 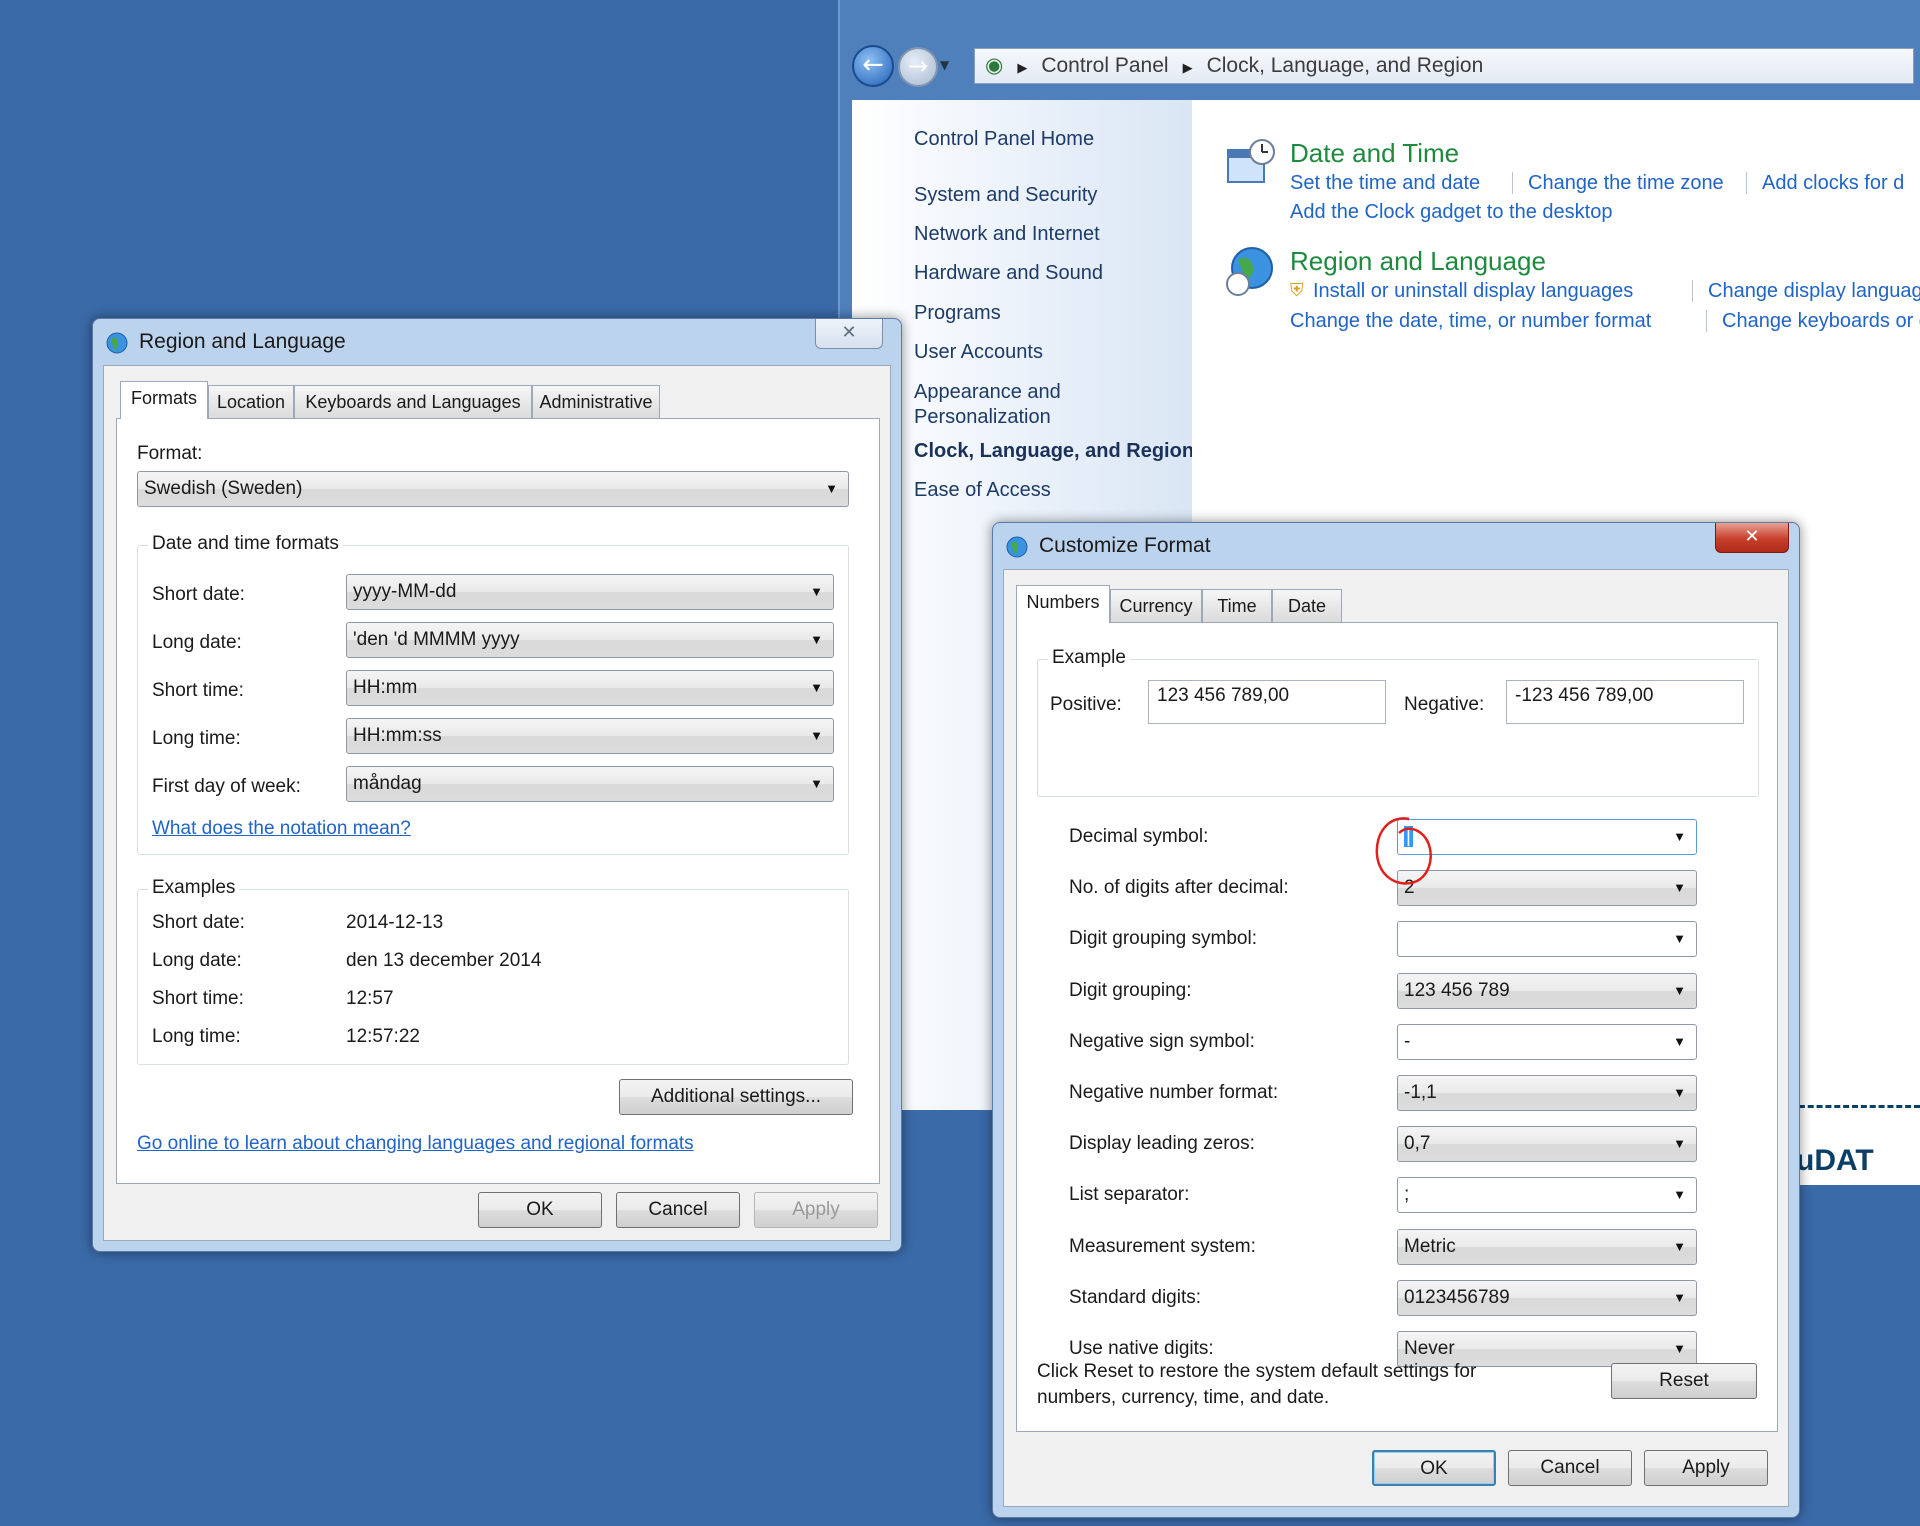 I want to click on short-date-label: Short date:, so click(x=198, y=594).